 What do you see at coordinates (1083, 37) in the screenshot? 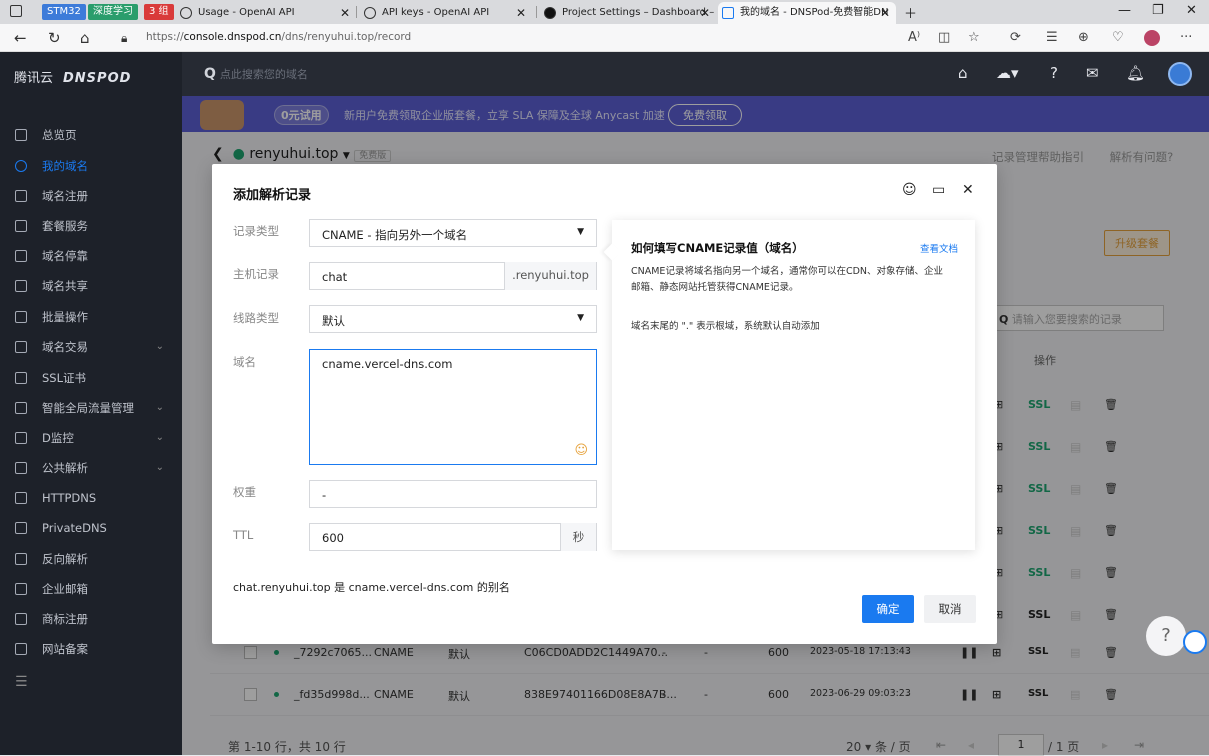
I see `collections-icon: ⊕` at bounding box center [1083, 37].